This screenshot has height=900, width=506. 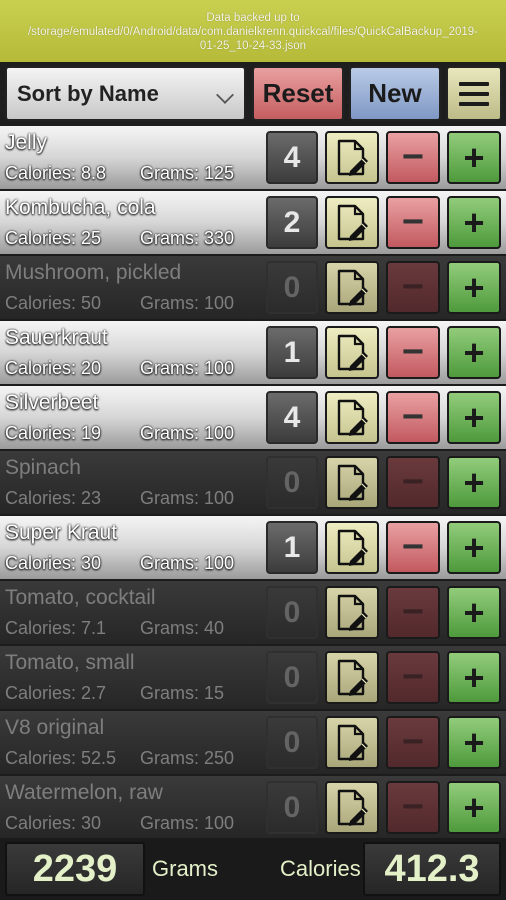 I want to click on calories-total: 412.3, so click(x=432, y=869).